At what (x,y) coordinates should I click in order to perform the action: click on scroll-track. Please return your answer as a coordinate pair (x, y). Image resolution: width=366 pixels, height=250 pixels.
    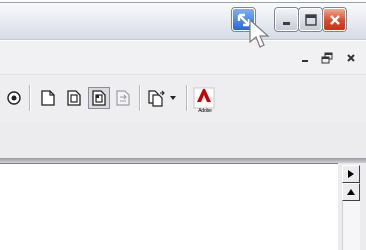
    Looking at the image, I should click on (351, 225).